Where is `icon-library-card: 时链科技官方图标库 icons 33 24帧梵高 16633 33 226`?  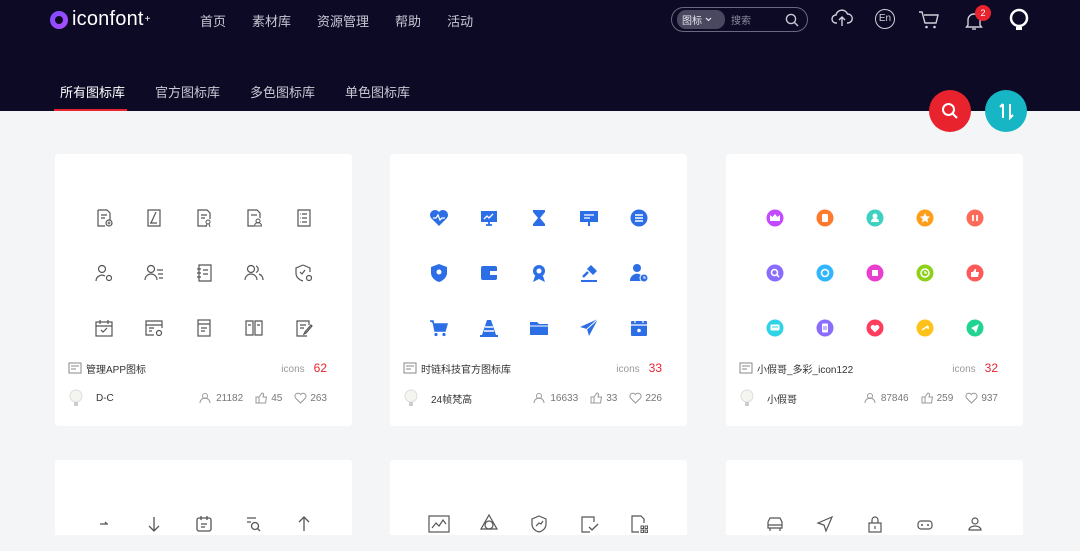
icon-library-card: 时链科技官方图标库 icons 33 24帧梵高 16633 33 226 is located at coordinates (538, 290).